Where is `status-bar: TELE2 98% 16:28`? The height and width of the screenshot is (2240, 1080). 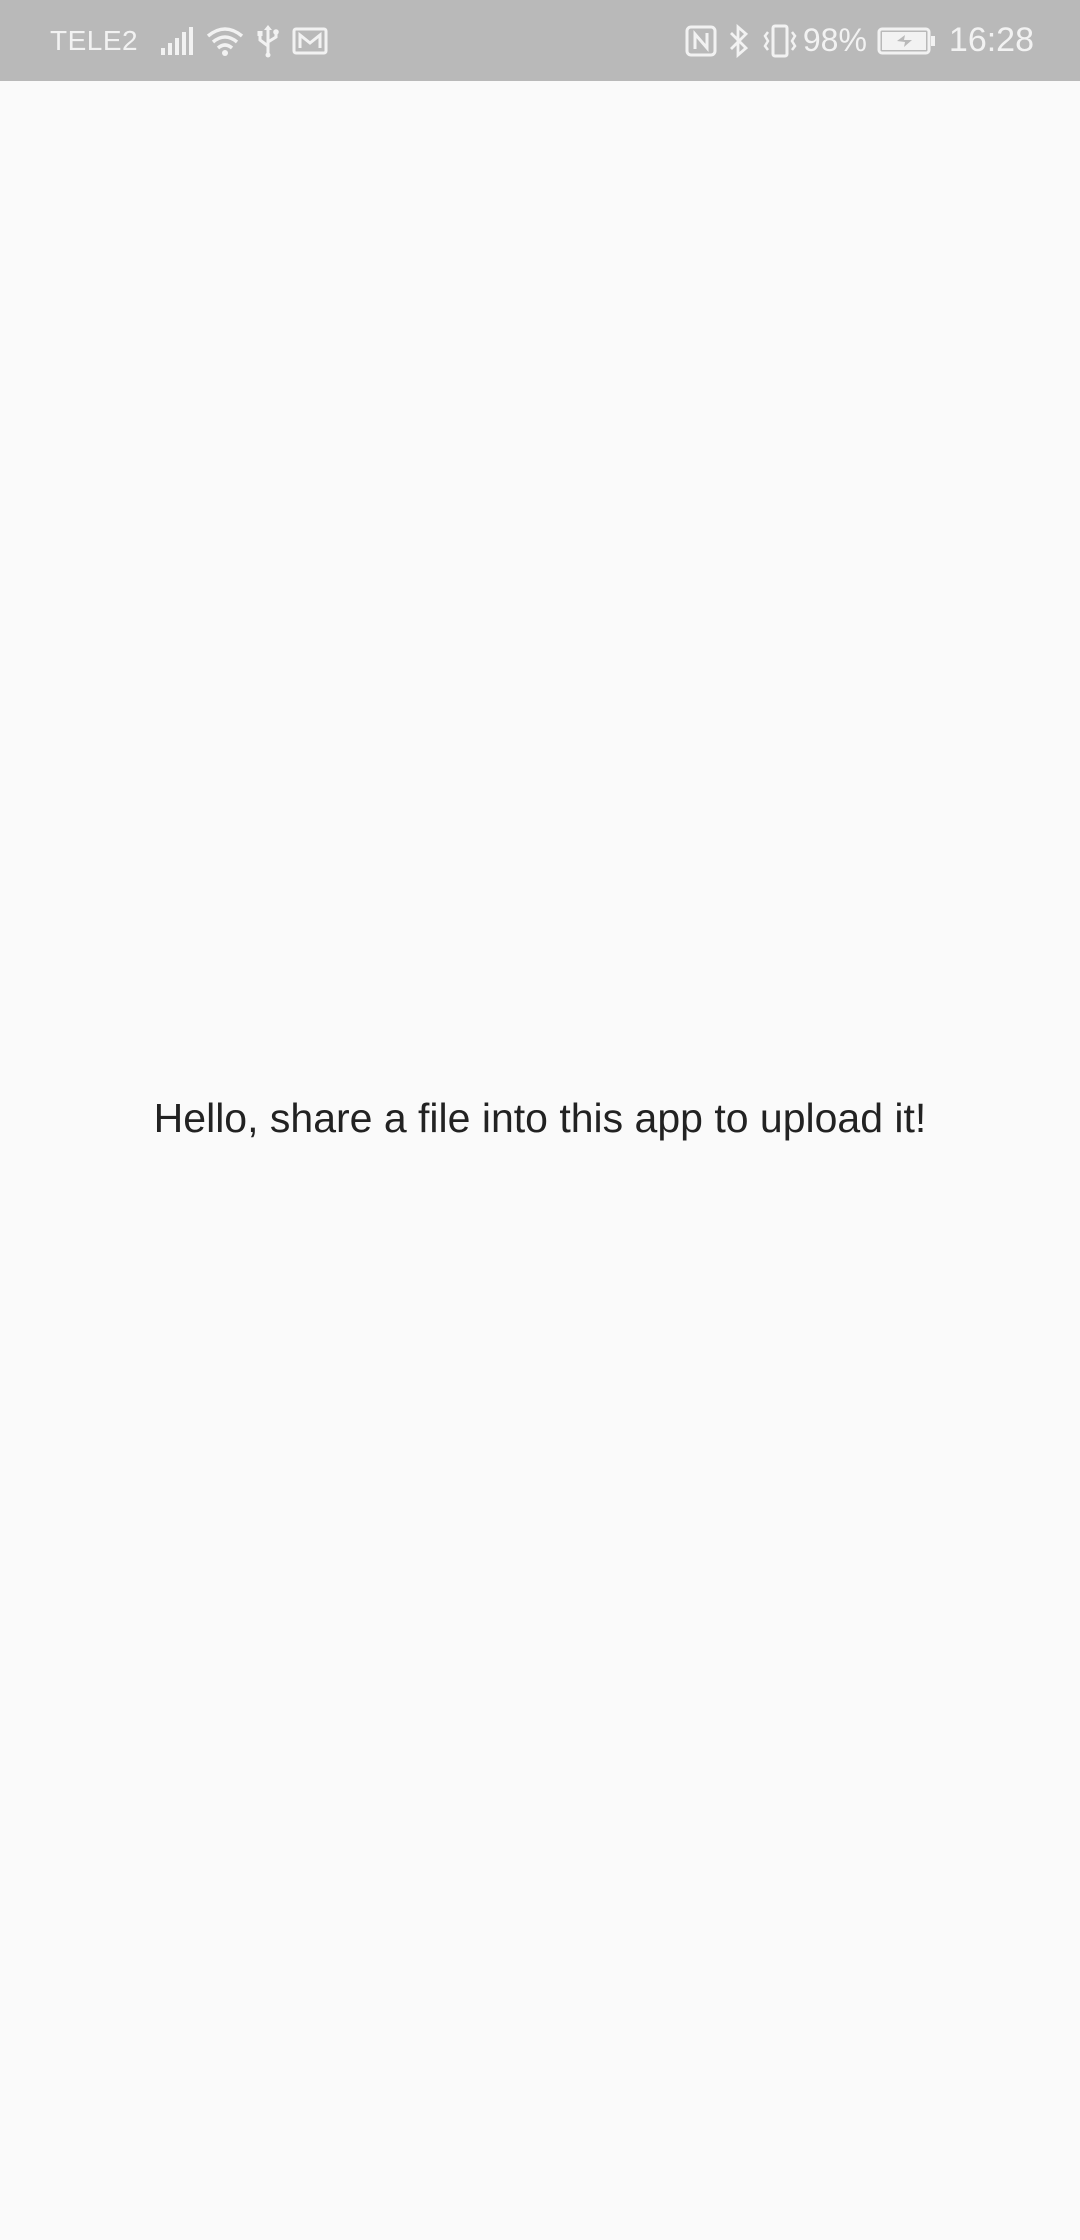 status-bar: TELE2 98% 16:28 is located at coordinates (540, 40).